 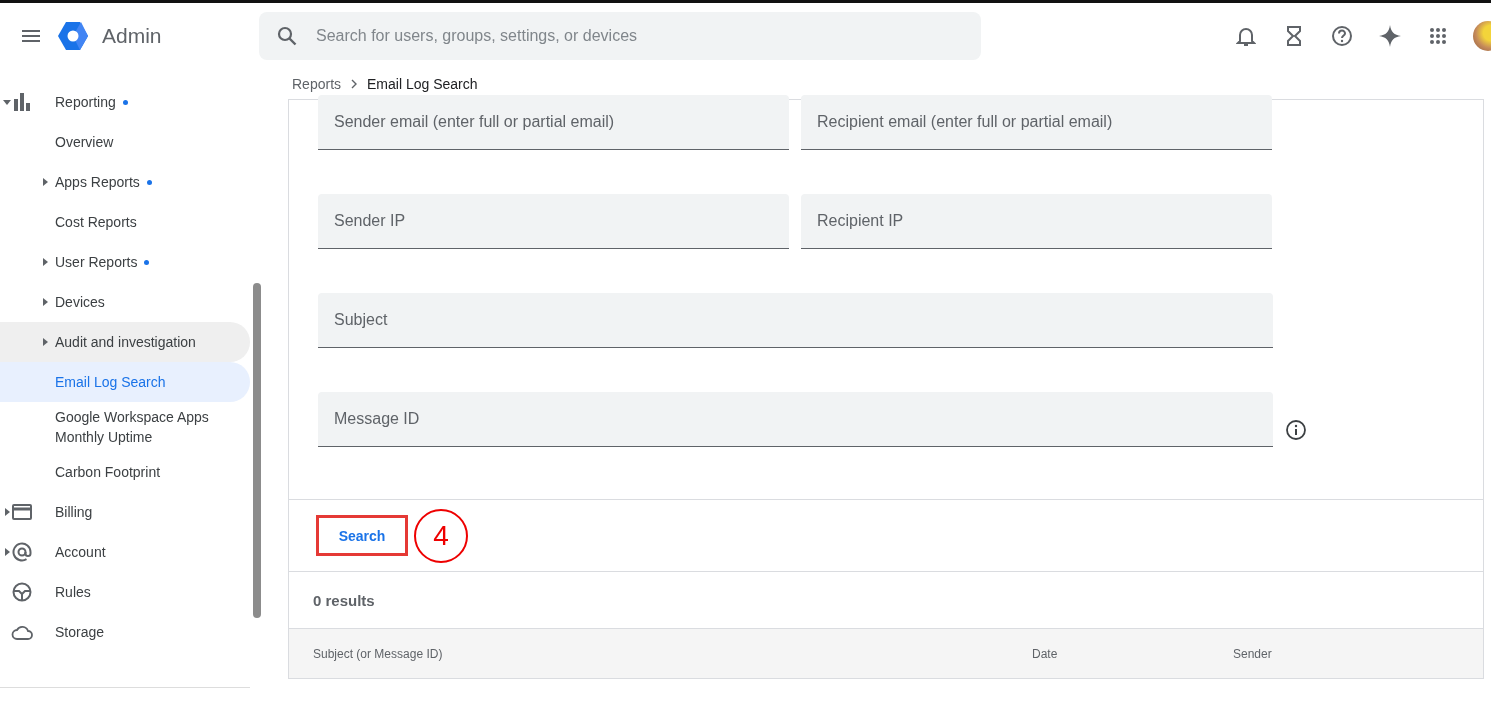 What do you see at coordinates (85, 102) in the screenshot?
I see `sidebar-label: Reporting` at bounding box center [85, 102].